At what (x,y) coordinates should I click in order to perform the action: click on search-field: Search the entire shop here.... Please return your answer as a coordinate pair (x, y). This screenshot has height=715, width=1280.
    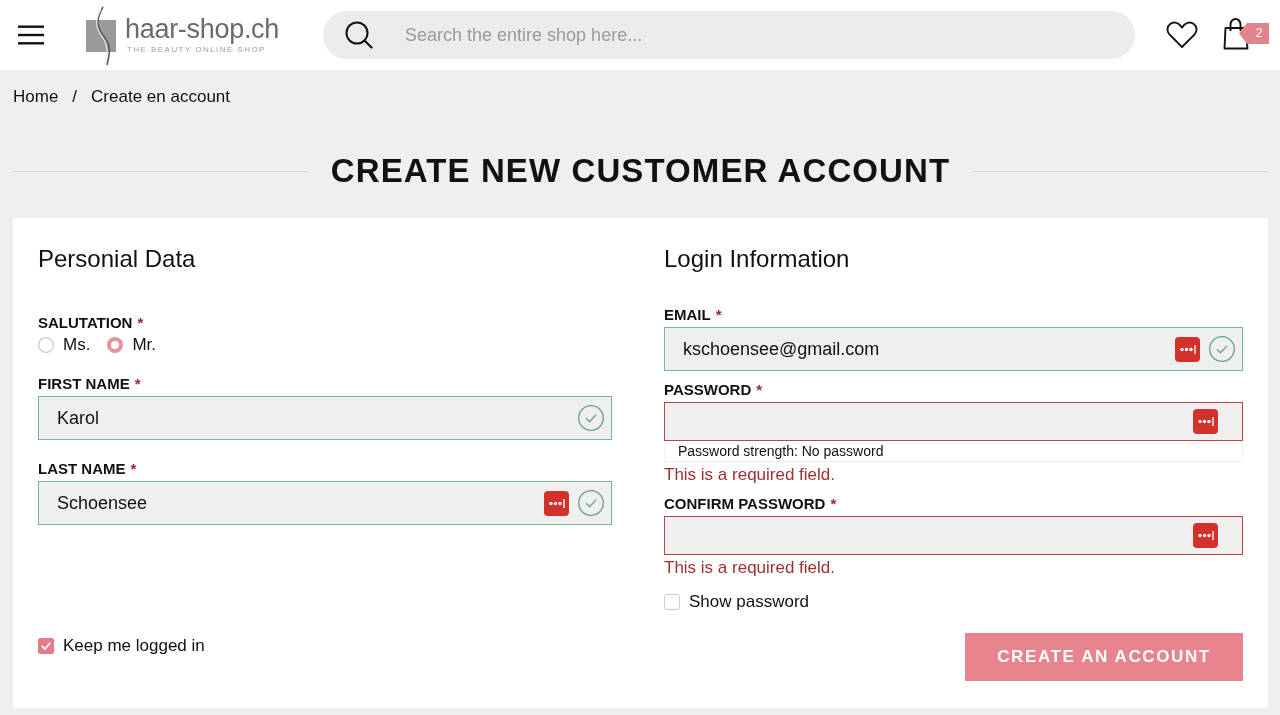
    Looking at the image, I should click on (729, 35).